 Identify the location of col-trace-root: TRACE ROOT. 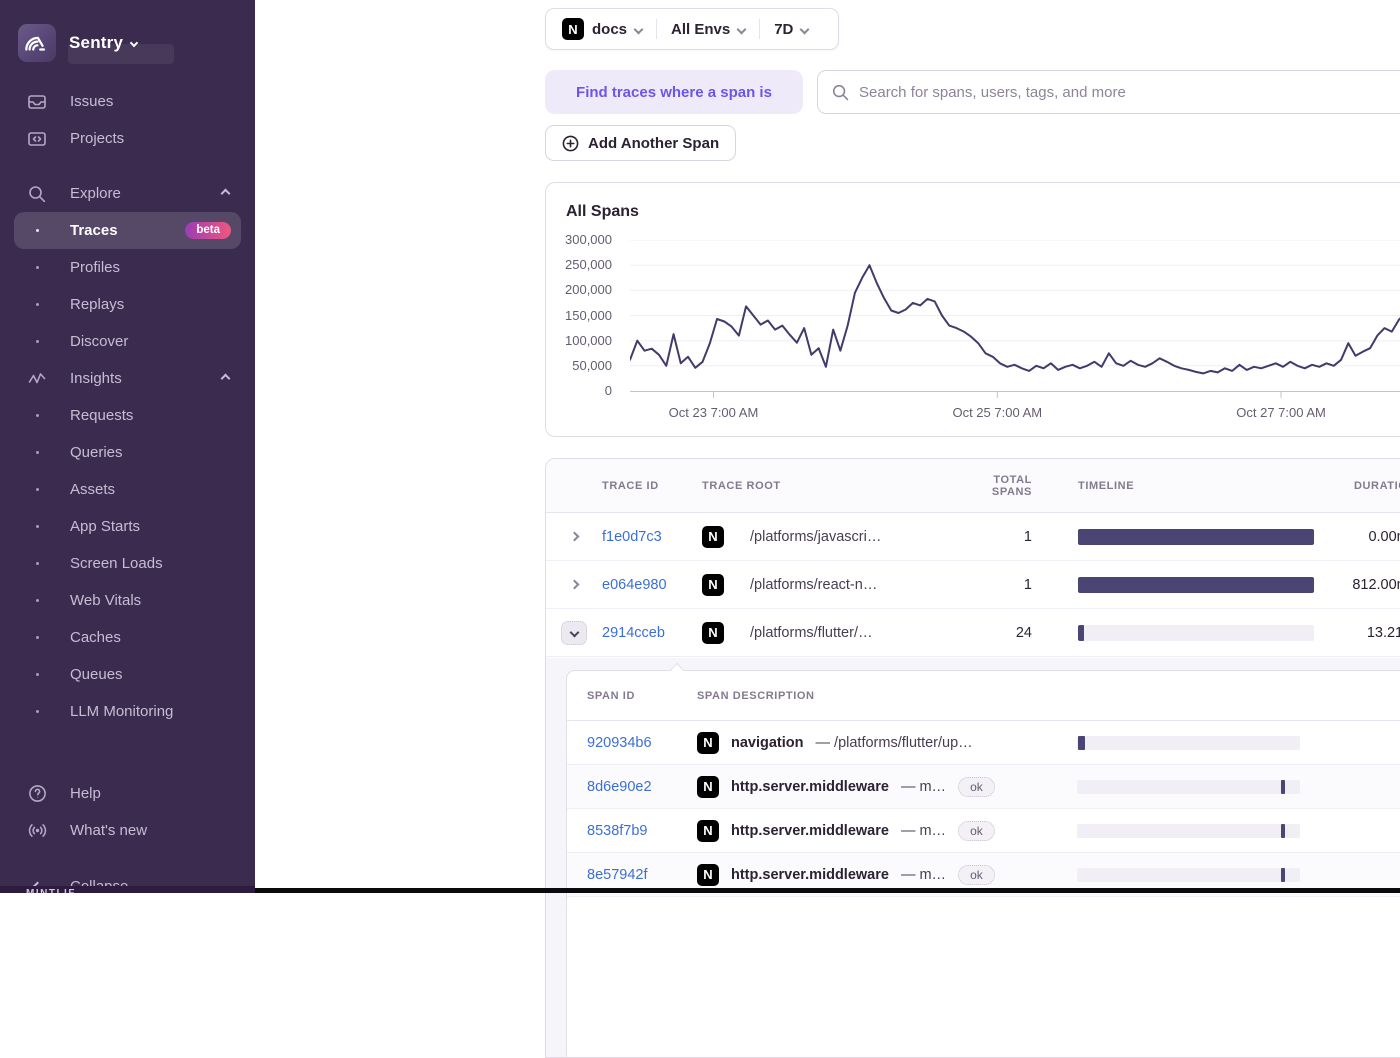
(741, 485).